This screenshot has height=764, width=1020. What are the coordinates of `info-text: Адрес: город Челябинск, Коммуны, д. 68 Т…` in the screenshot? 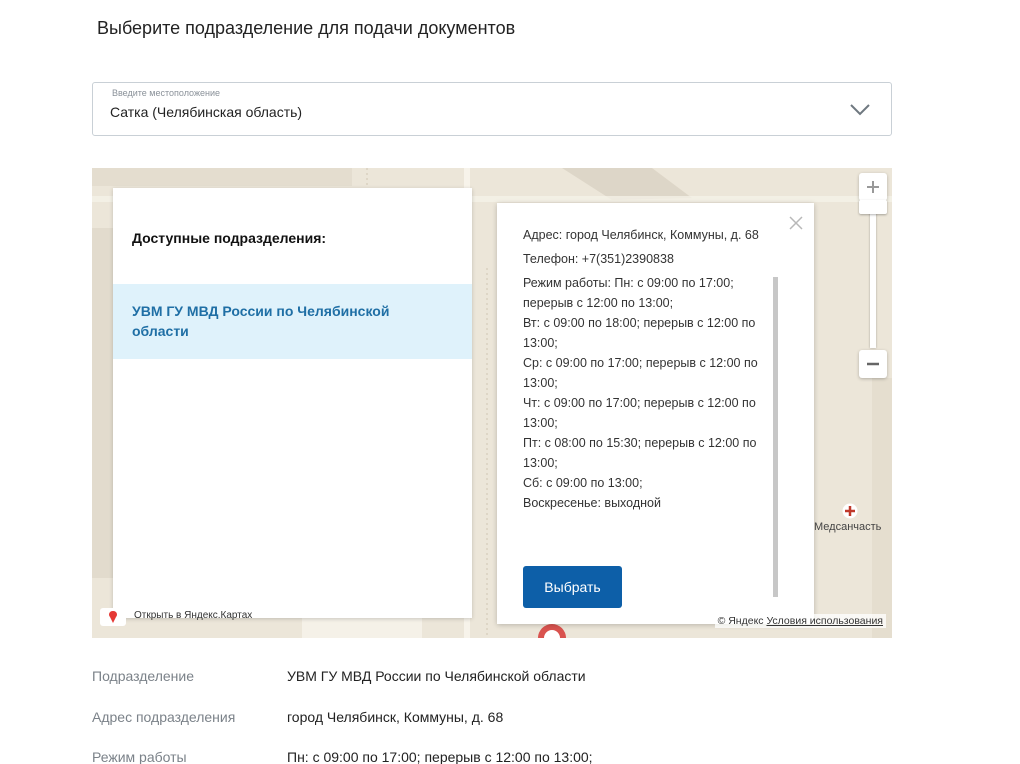 It's located at (648, 369).